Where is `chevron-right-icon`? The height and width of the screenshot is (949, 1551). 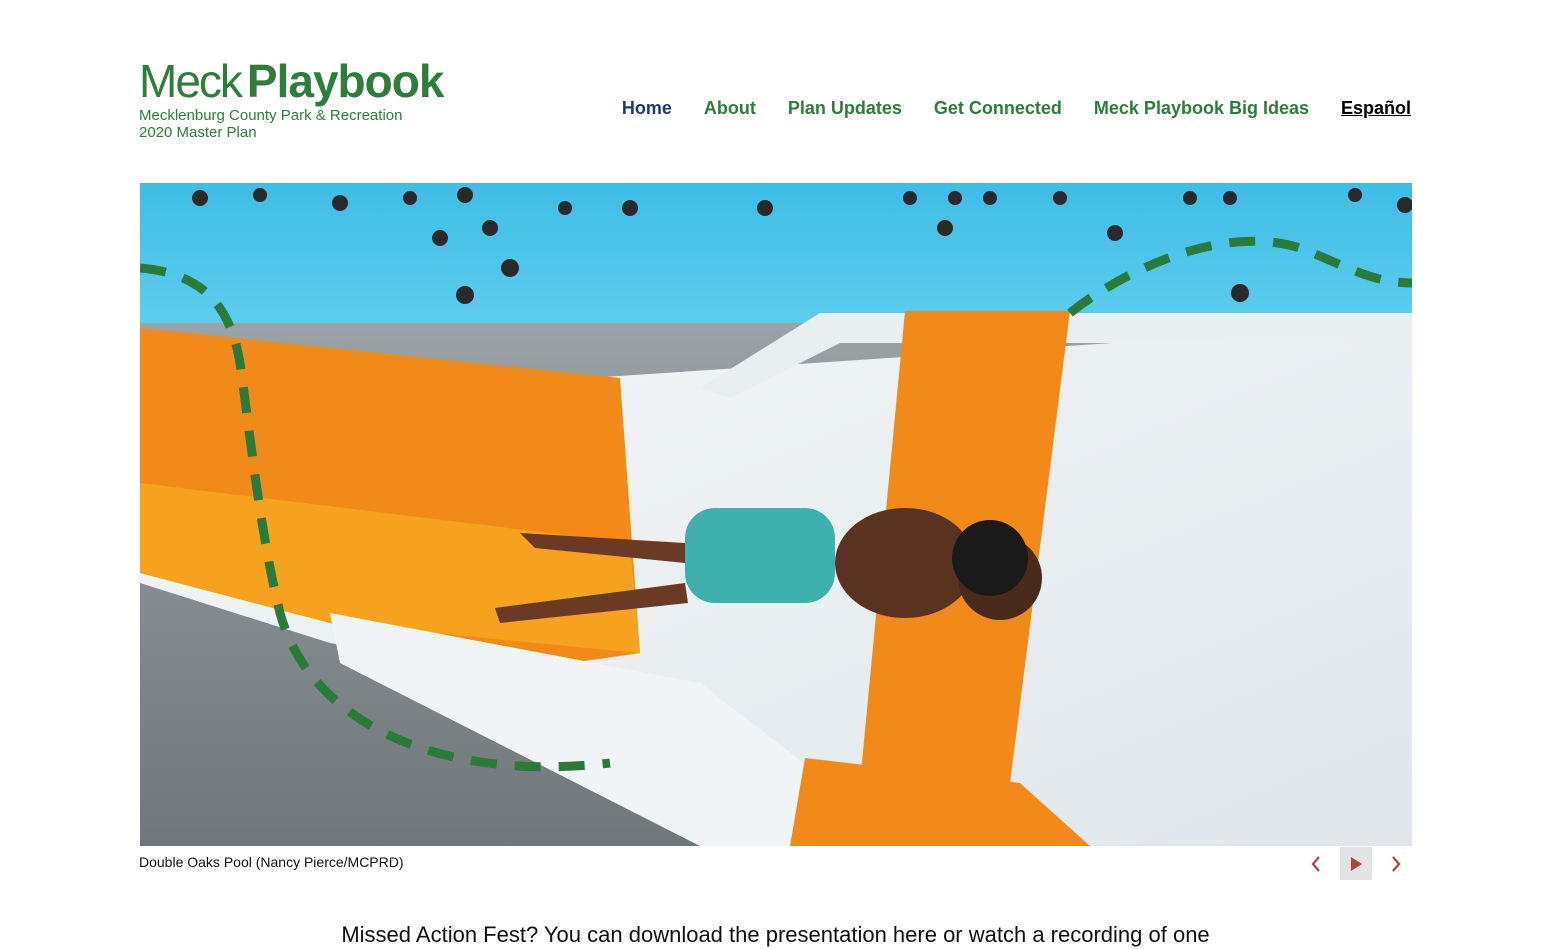 chevron-right-icon is located at coordinates (1396, 863).